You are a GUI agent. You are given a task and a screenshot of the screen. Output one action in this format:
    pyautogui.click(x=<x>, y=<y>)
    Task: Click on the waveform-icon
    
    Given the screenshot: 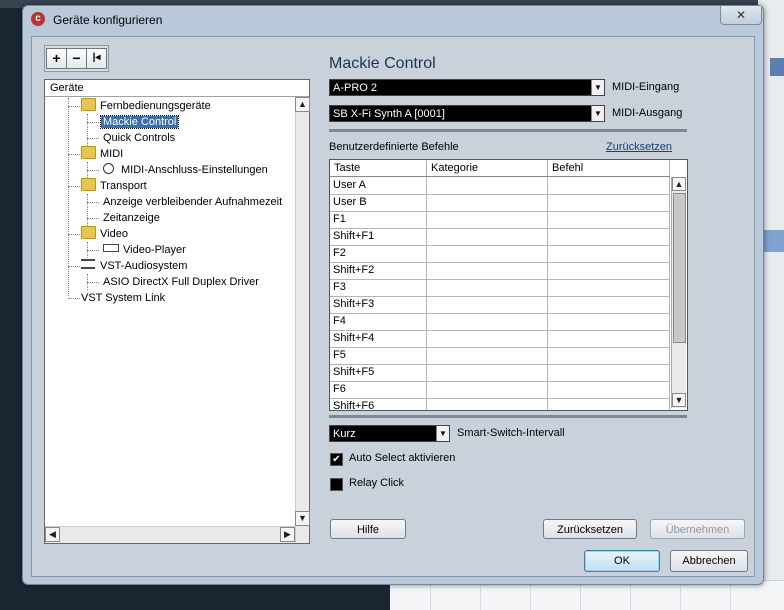 What is the action you would take?
    pyautogui.click(x=88, y=264)
    